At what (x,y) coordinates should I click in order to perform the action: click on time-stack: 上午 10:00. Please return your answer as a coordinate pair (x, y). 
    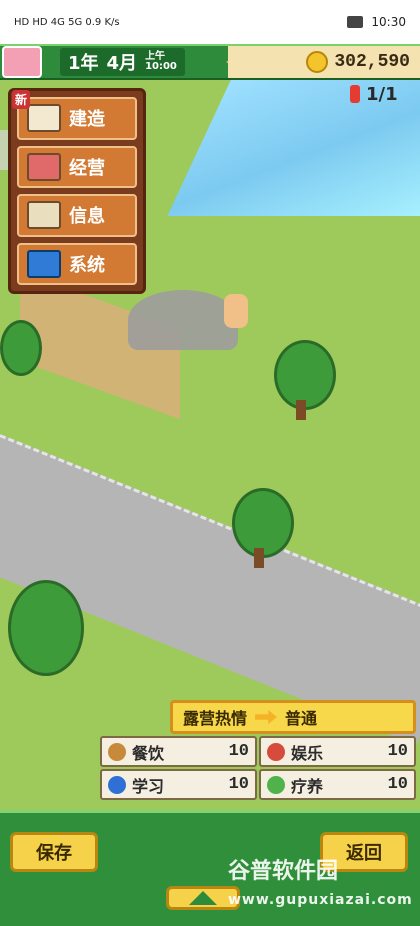
    Looking at the image, I should click on (161, 62).